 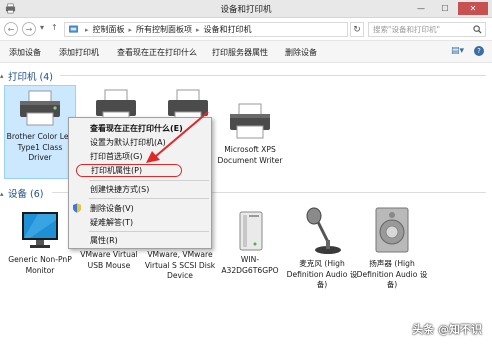 What do you see at coordinates (177, 137) in the screenshot?
I see `annotation-arrow` at bounding box center [177, 137].